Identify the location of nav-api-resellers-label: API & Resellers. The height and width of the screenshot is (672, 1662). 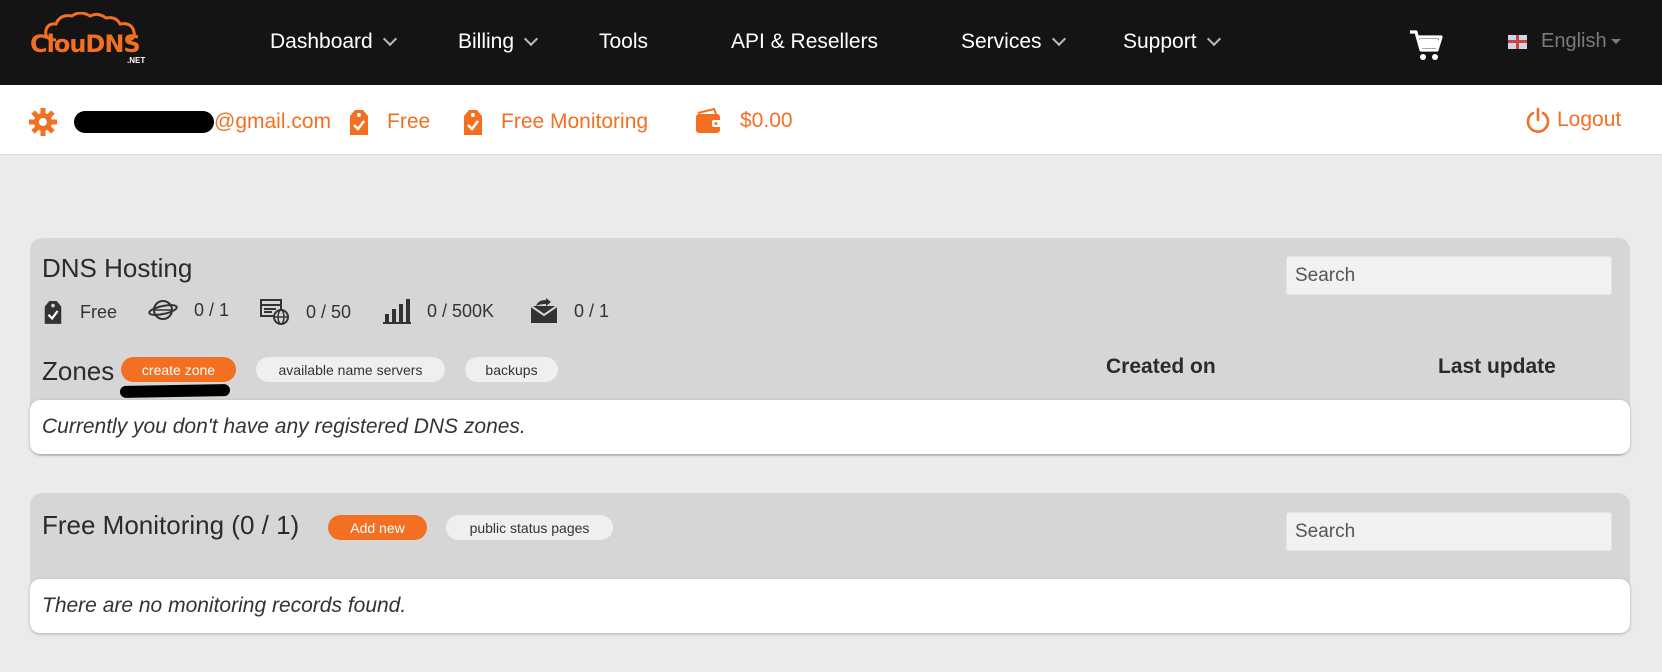
(805, 41).